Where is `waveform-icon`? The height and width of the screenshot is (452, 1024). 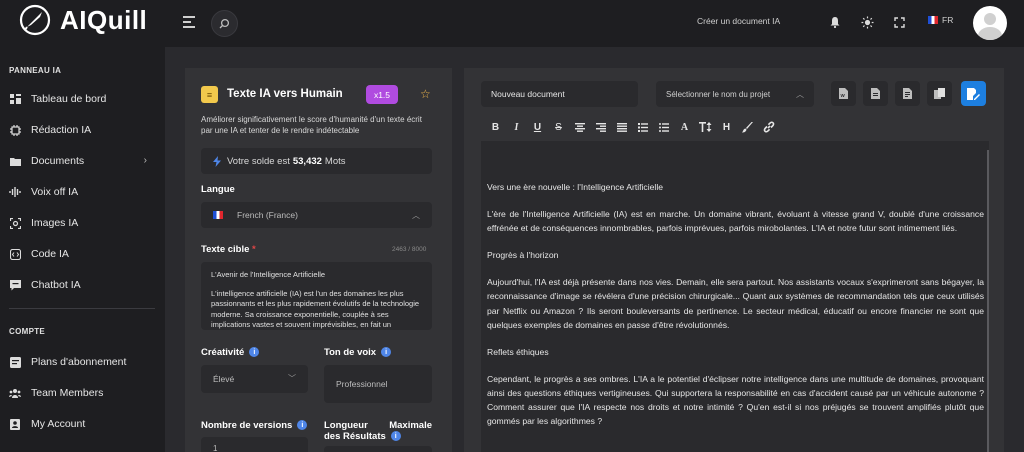
waveform-icon is located at coordinates (15, 192).